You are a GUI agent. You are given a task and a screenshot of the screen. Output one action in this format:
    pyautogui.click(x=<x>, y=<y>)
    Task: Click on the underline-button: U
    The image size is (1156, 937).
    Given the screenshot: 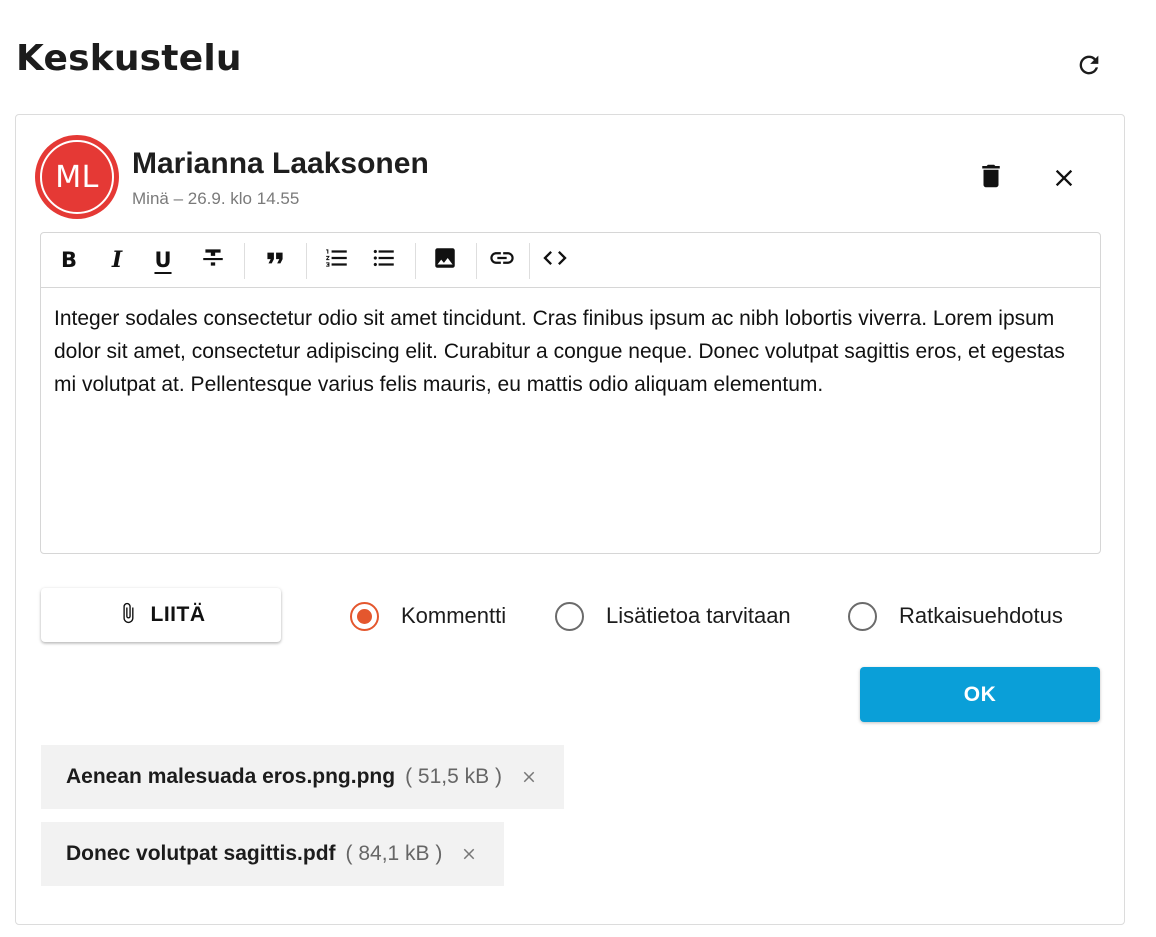 What is the action you would take?
    pyautogui.click(x=163, y=260)
    